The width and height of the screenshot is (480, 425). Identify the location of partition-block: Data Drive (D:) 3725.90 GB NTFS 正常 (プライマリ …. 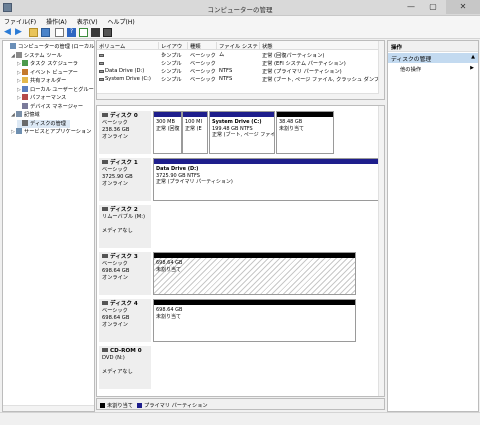
(266, 179).